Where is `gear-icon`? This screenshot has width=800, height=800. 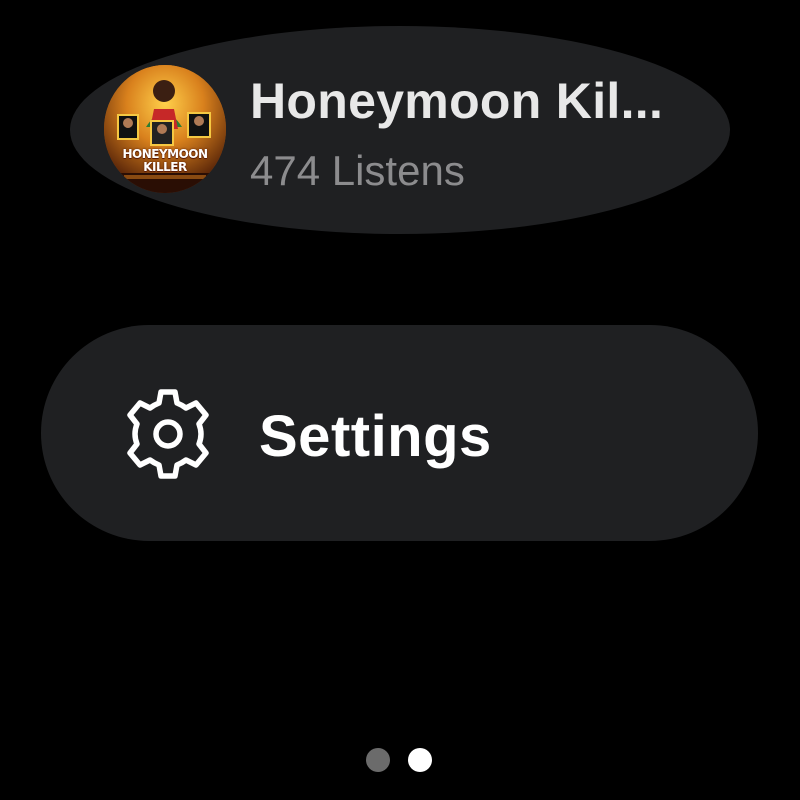
gear-icon is located at coordinates (168, 434).